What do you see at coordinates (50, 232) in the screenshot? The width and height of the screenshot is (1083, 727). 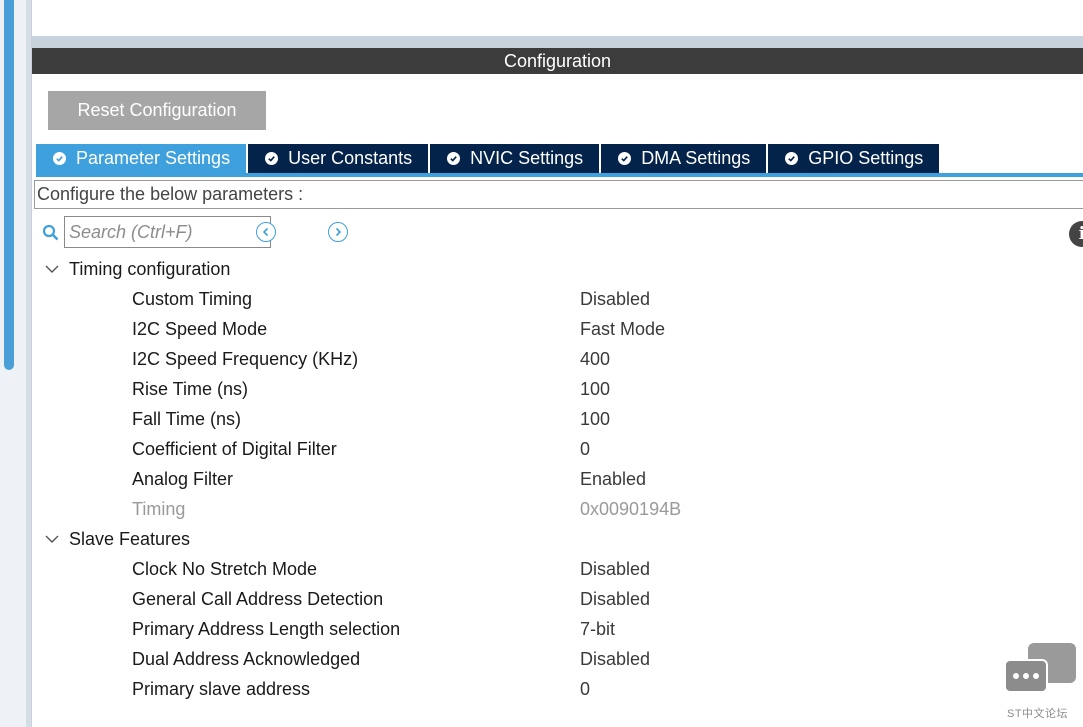 I see `search-icon` at bounding box center [50, 232].